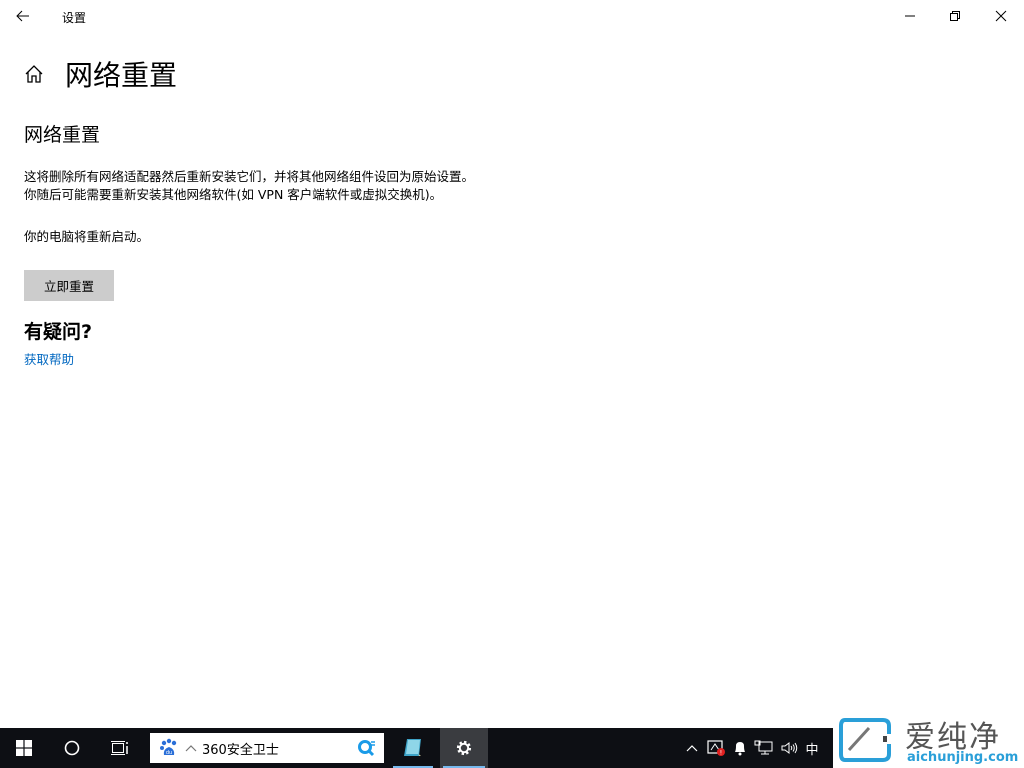 The height and width of the screenshot is (768, 1024). What do you see at coordinates (169, 753) in the screenshot?
I see `svg-text: du` at bounding box center [169, 753].